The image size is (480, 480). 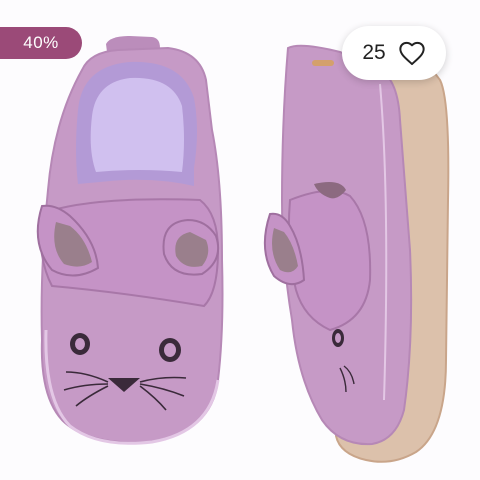 I want to click on favorite-count: 25, so click(x=374, y=52).